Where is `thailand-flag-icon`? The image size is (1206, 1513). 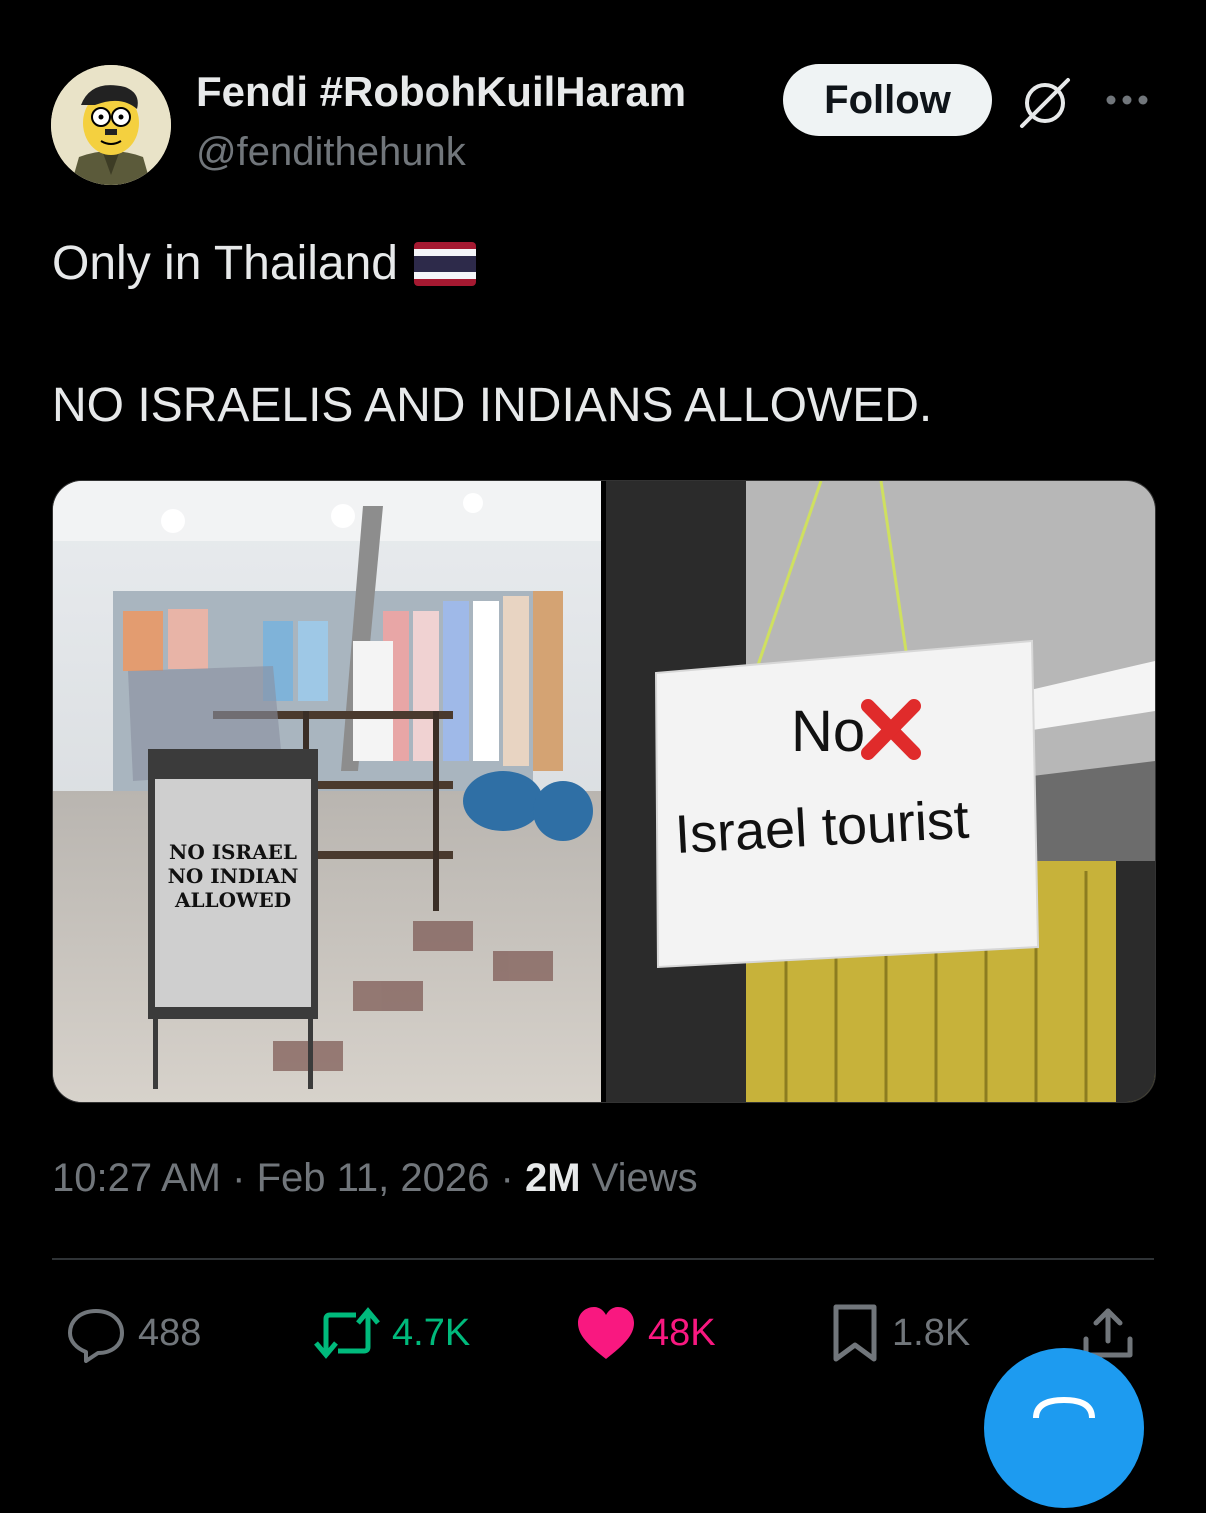
thailand-flag-icon is located at coordinates (444, 263).